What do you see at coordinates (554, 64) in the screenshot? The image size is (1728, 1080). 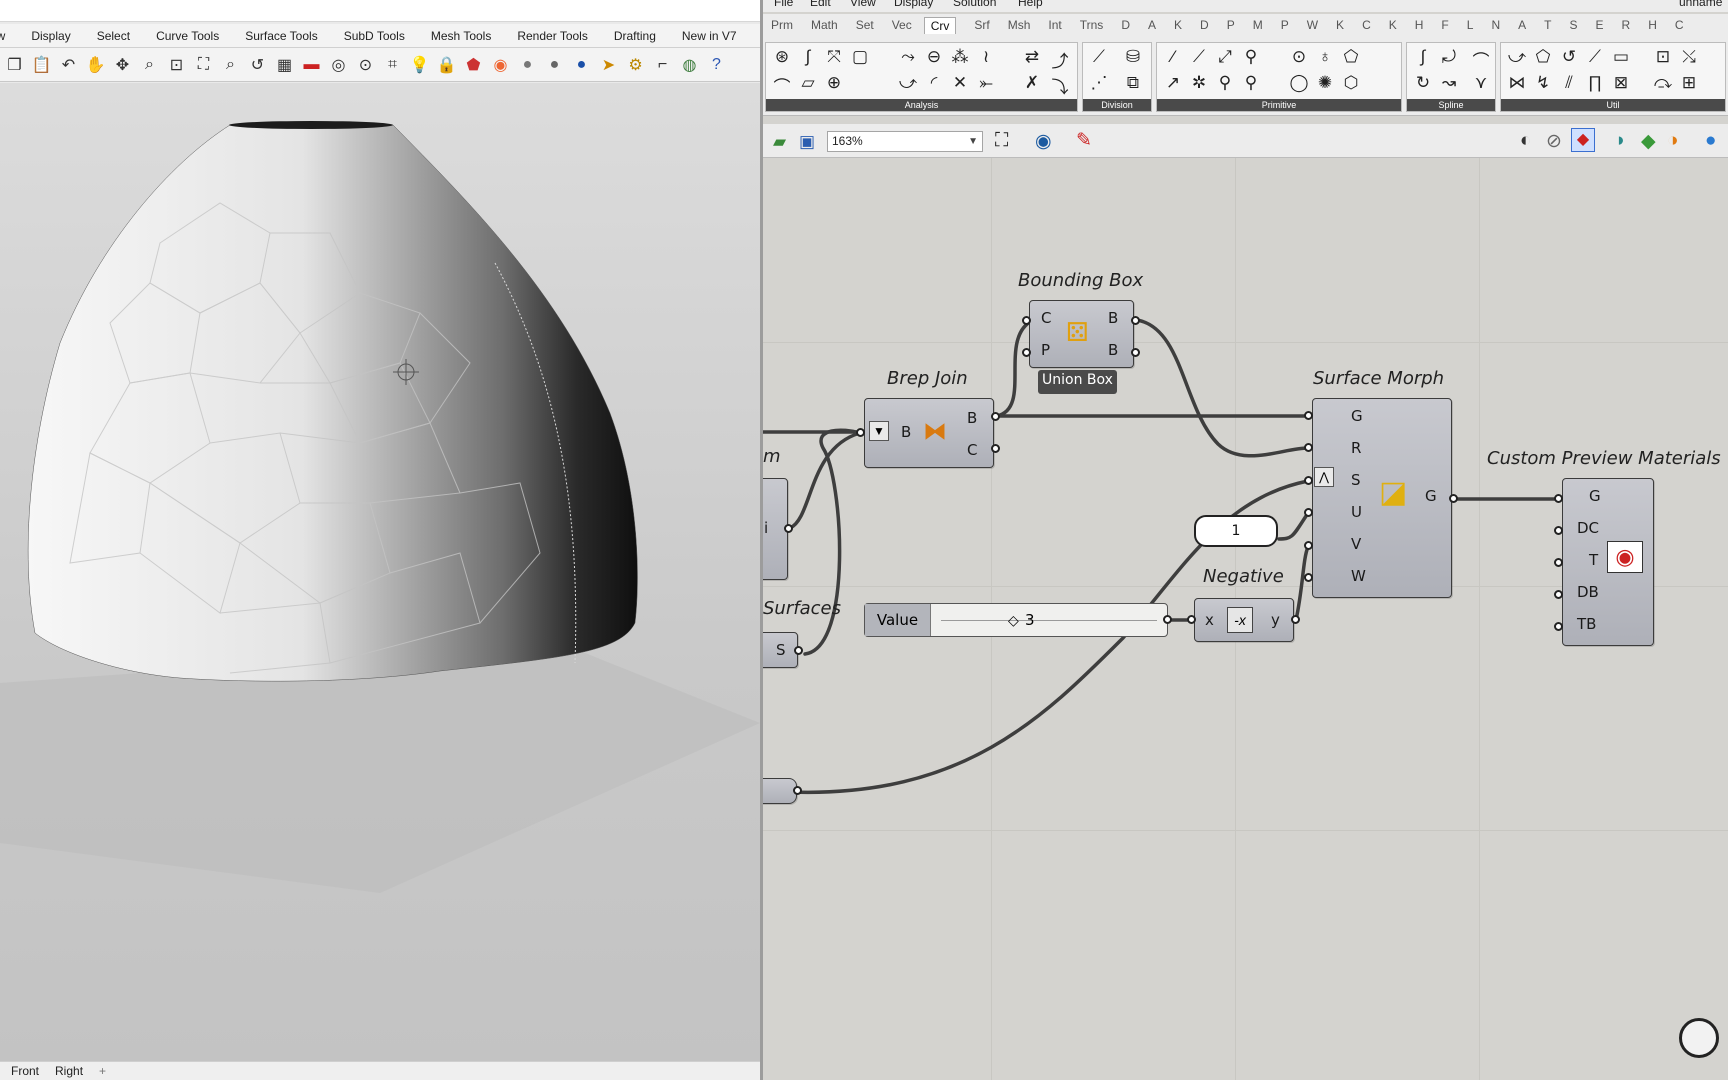 I see `rendered-sphere-icon: ●` at bounding box center [554, 64].